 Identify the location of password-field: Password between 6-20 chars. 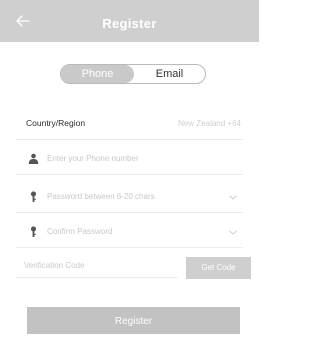
(129, 196).